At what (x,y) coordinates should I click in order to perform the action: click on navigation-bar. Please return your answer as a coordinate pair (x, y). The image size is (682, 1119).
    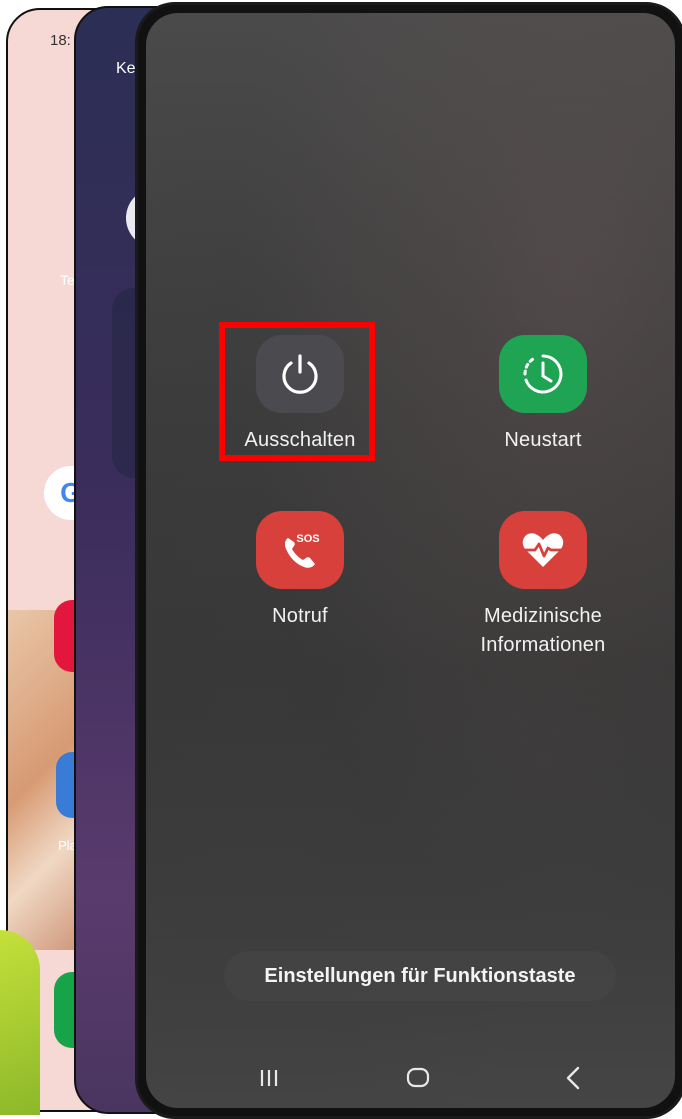
    Looking at the image, I should click on (410, 1078).